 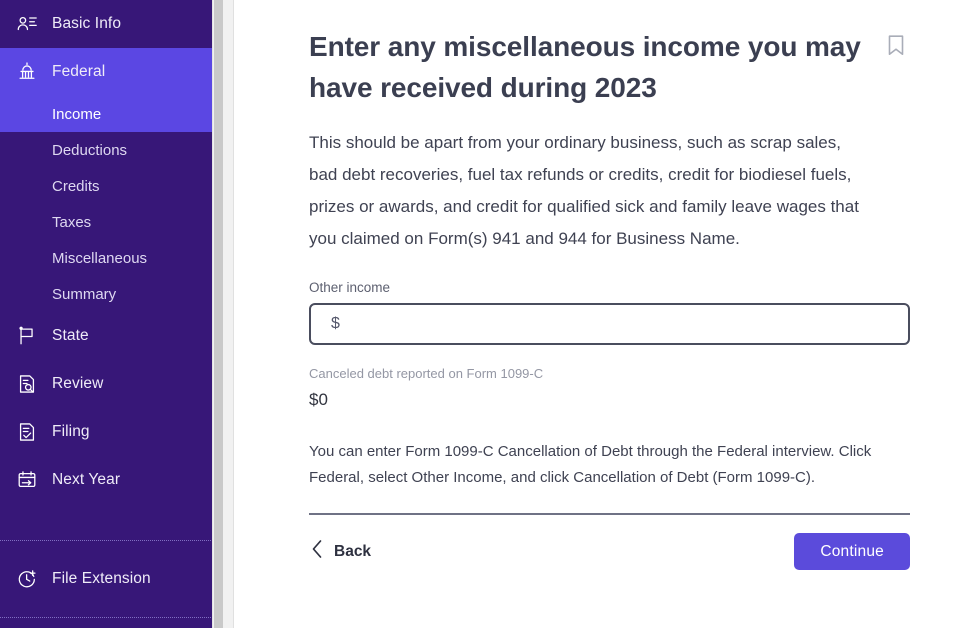 I want to click on sidebar-divider-top, so click(x=111, y=540).